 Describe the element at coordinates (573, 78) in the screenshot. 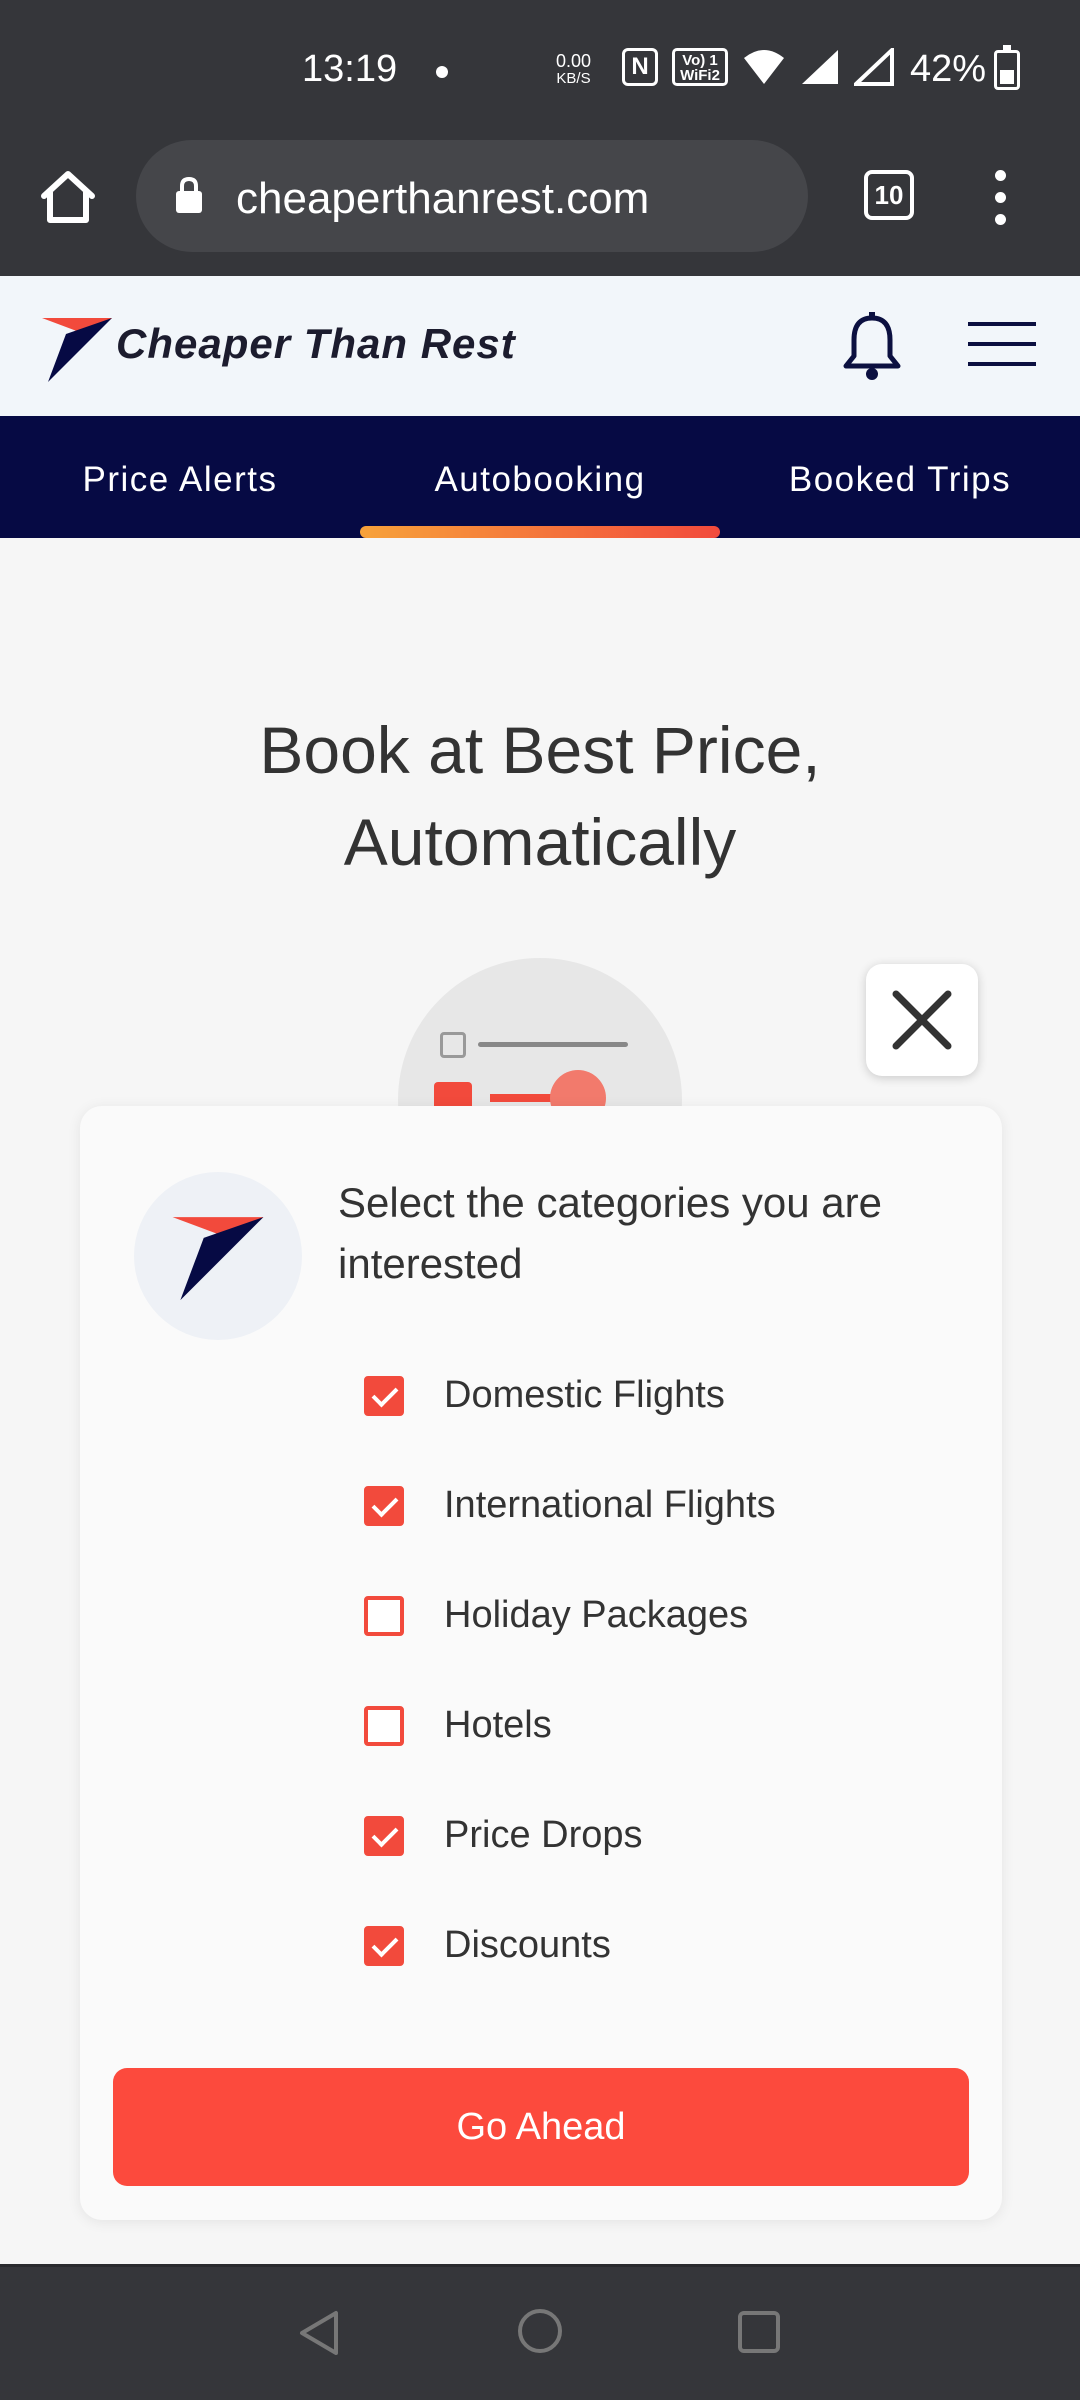

I see `network-speed-unit: KB/S` at that location.